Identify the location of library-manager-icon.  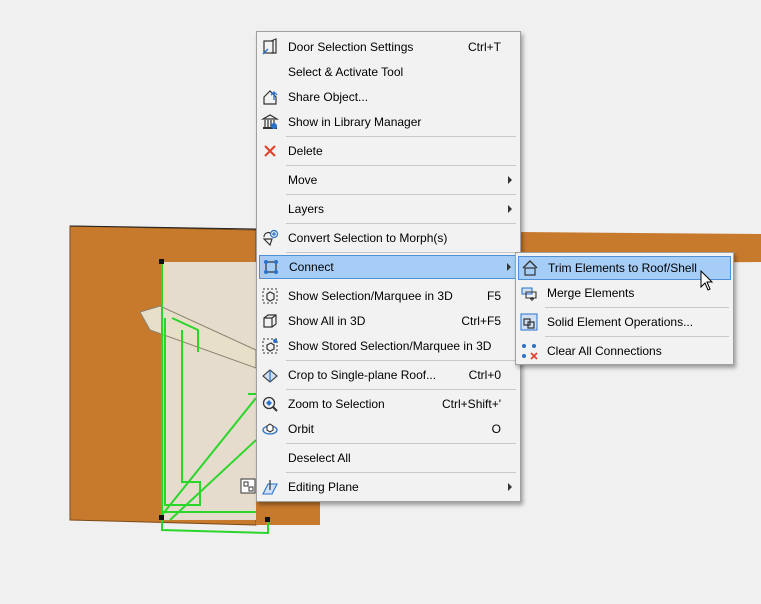
(270, 122).